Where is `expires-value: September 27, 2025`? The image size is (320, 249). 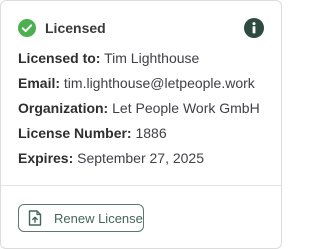 expires-value: September 27, 2025 is located at coordinates (141, 158).